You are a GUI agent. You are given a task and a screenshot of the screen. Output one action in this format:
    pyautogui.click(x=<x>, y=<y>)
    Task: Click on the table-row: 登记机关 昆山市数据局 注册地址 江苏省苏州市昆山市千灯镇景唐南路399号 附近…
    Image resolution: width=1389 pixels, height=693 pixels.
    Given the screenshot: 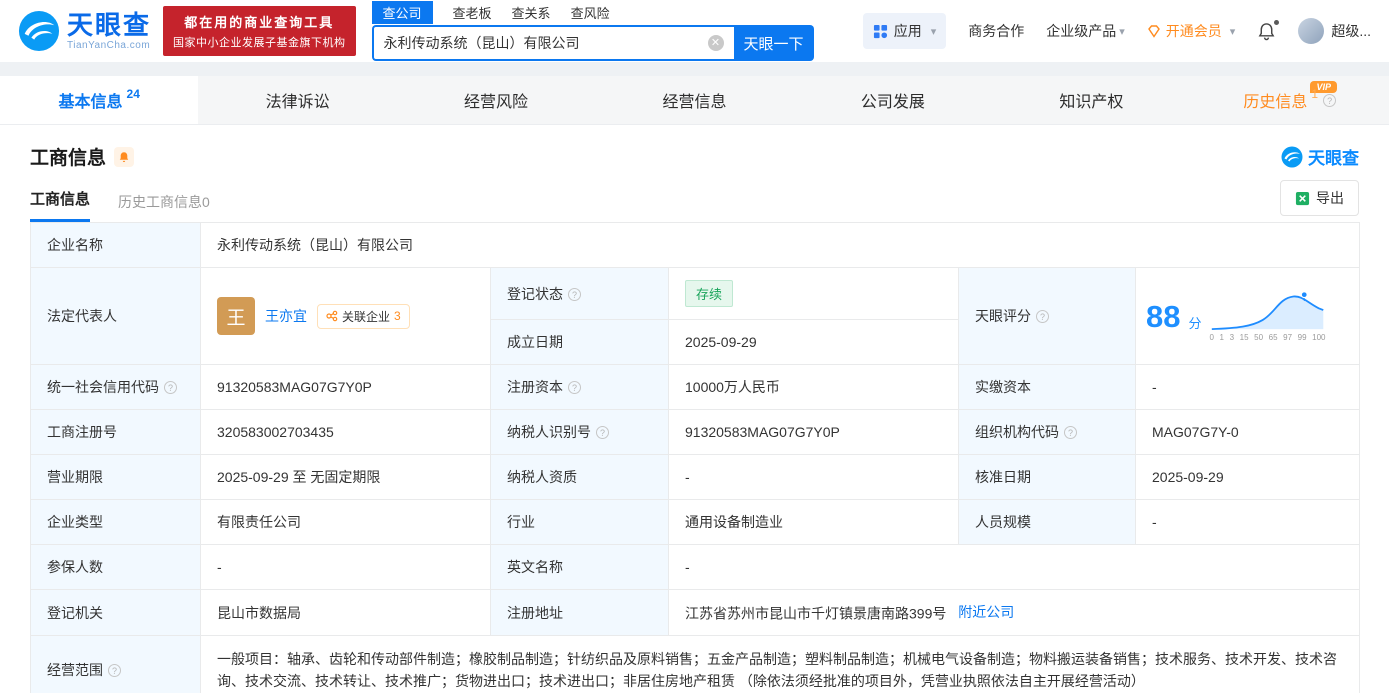 What is the action you would take?
    pyautogui.click(x=695, y=612)
    